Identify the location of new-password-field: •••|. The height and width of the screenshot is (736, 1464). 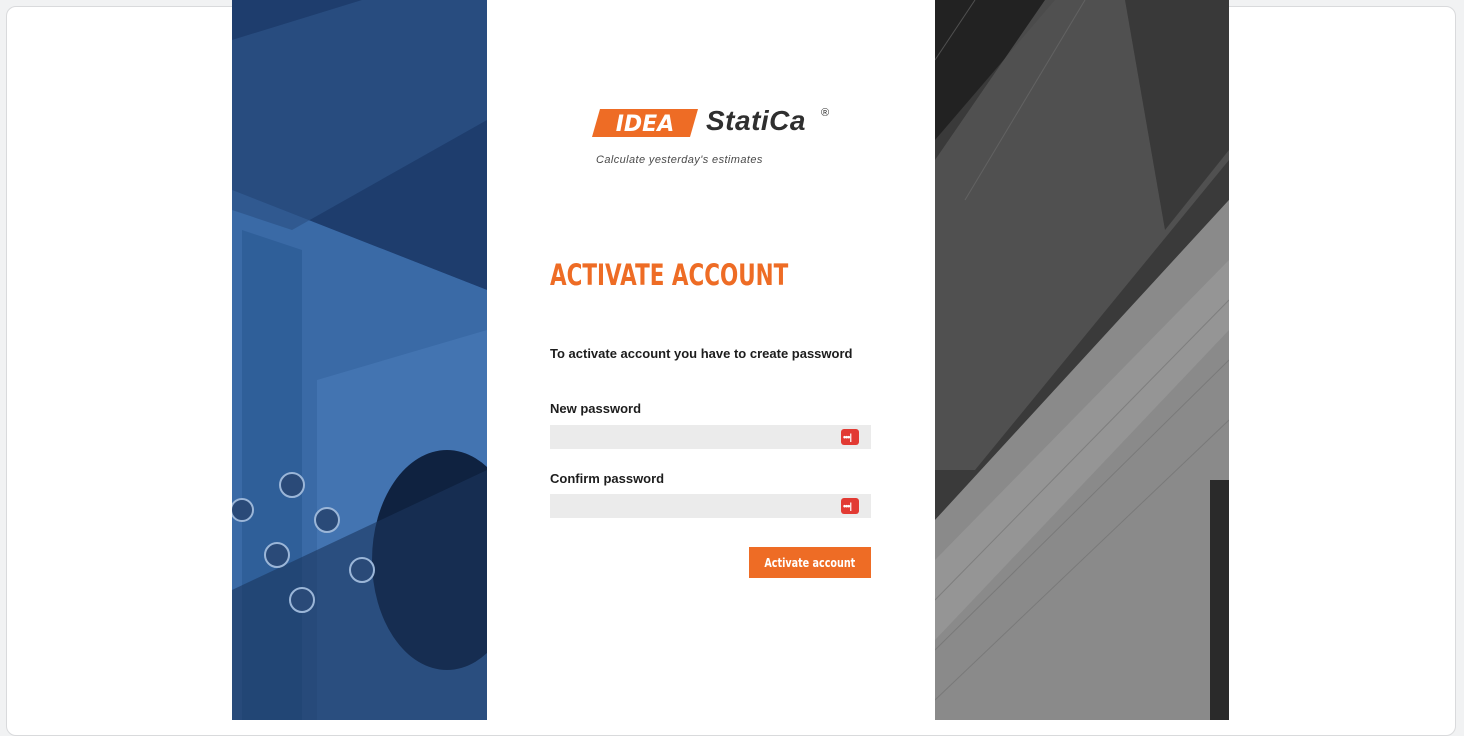
(710, 437).